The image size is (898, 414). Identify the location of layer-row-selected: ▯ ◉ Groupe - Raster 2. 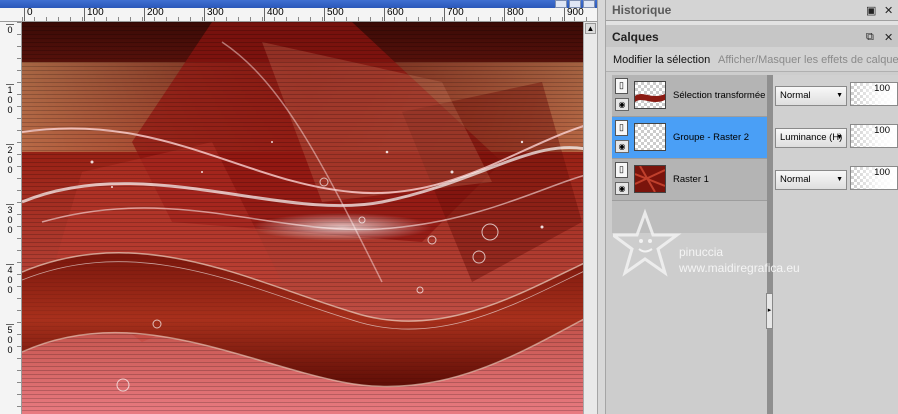
(689, 138).